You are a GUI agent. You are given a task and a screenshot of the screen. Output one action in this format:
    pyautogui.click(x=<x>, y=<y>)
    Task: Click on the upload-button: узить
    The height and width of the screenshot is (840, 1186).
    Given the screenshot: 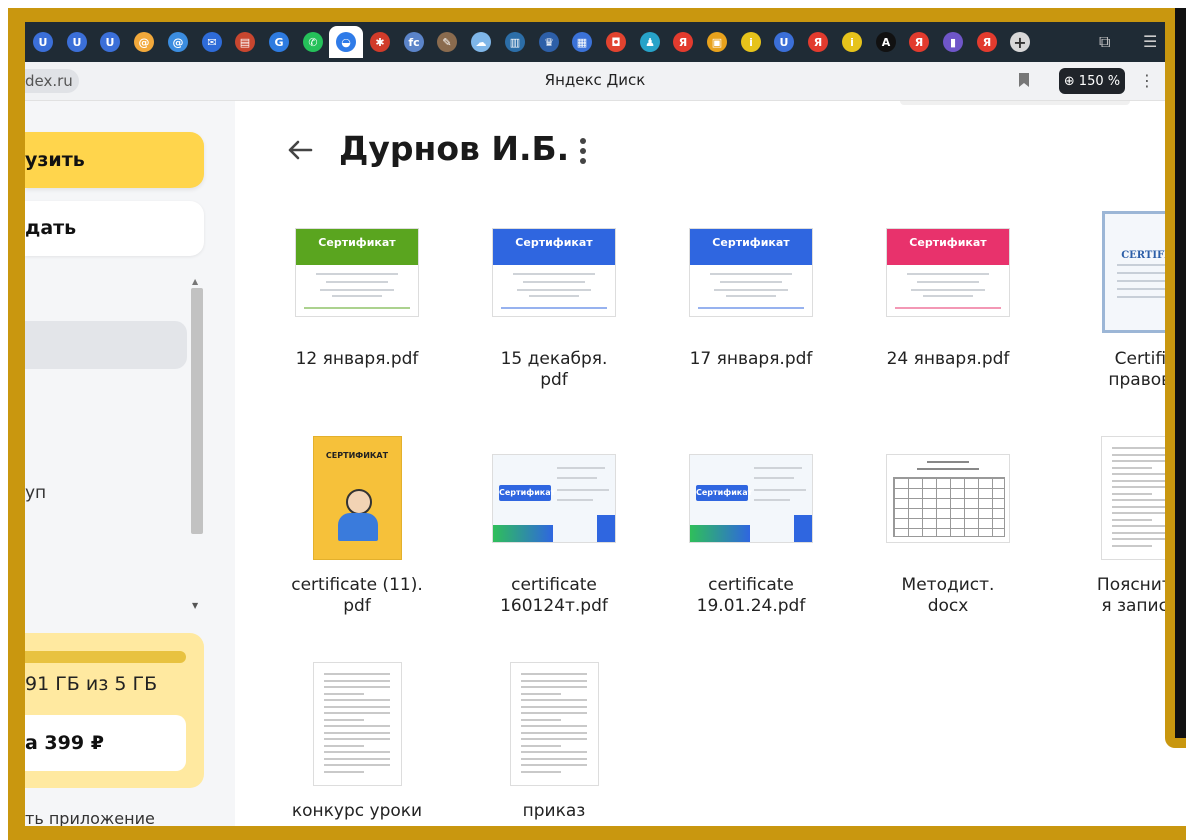 What is the action you would take?
    pyautogui.click(x=114, y=160)
    